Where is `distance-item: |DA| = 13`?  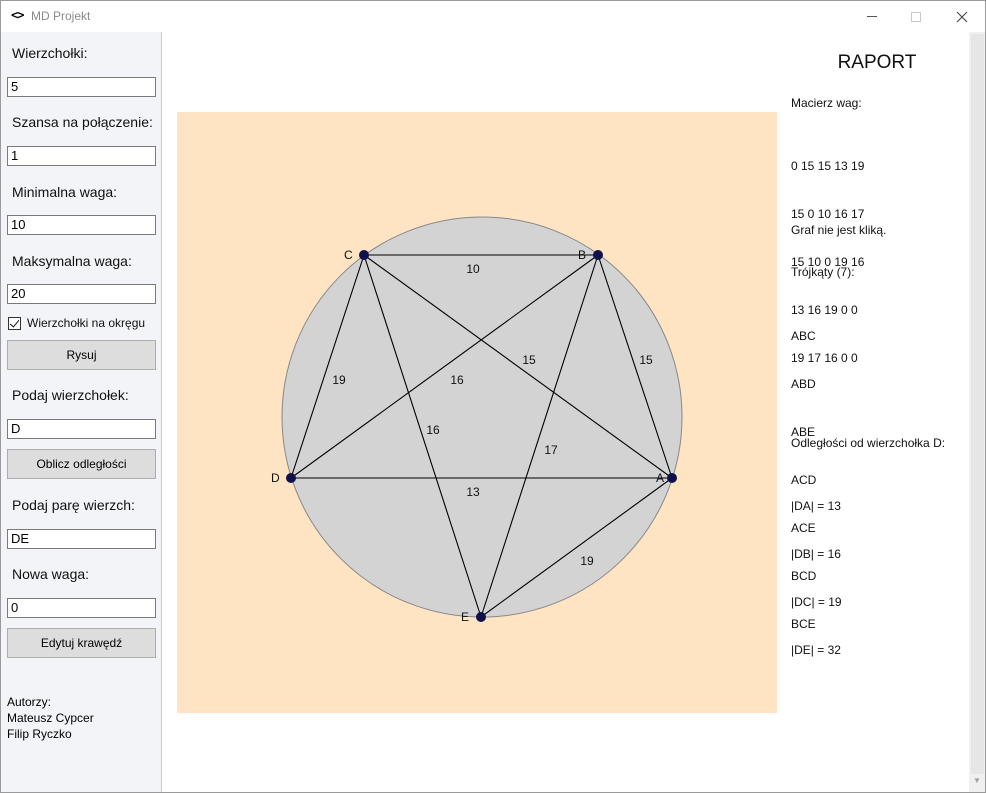 distance-item: |DA| = 13 is located at coordinates (816, 506).